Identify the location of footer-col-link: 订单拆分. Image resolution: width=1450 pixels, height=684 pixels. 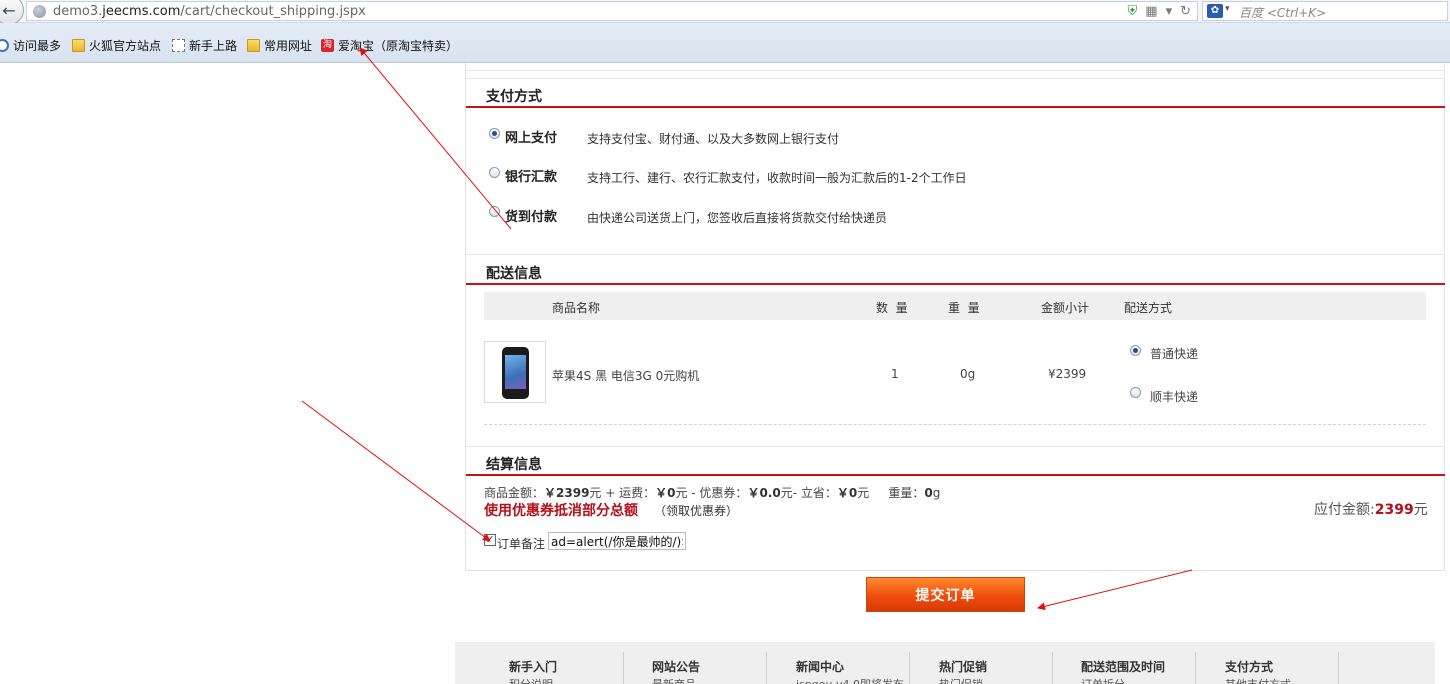
(1103, 680).